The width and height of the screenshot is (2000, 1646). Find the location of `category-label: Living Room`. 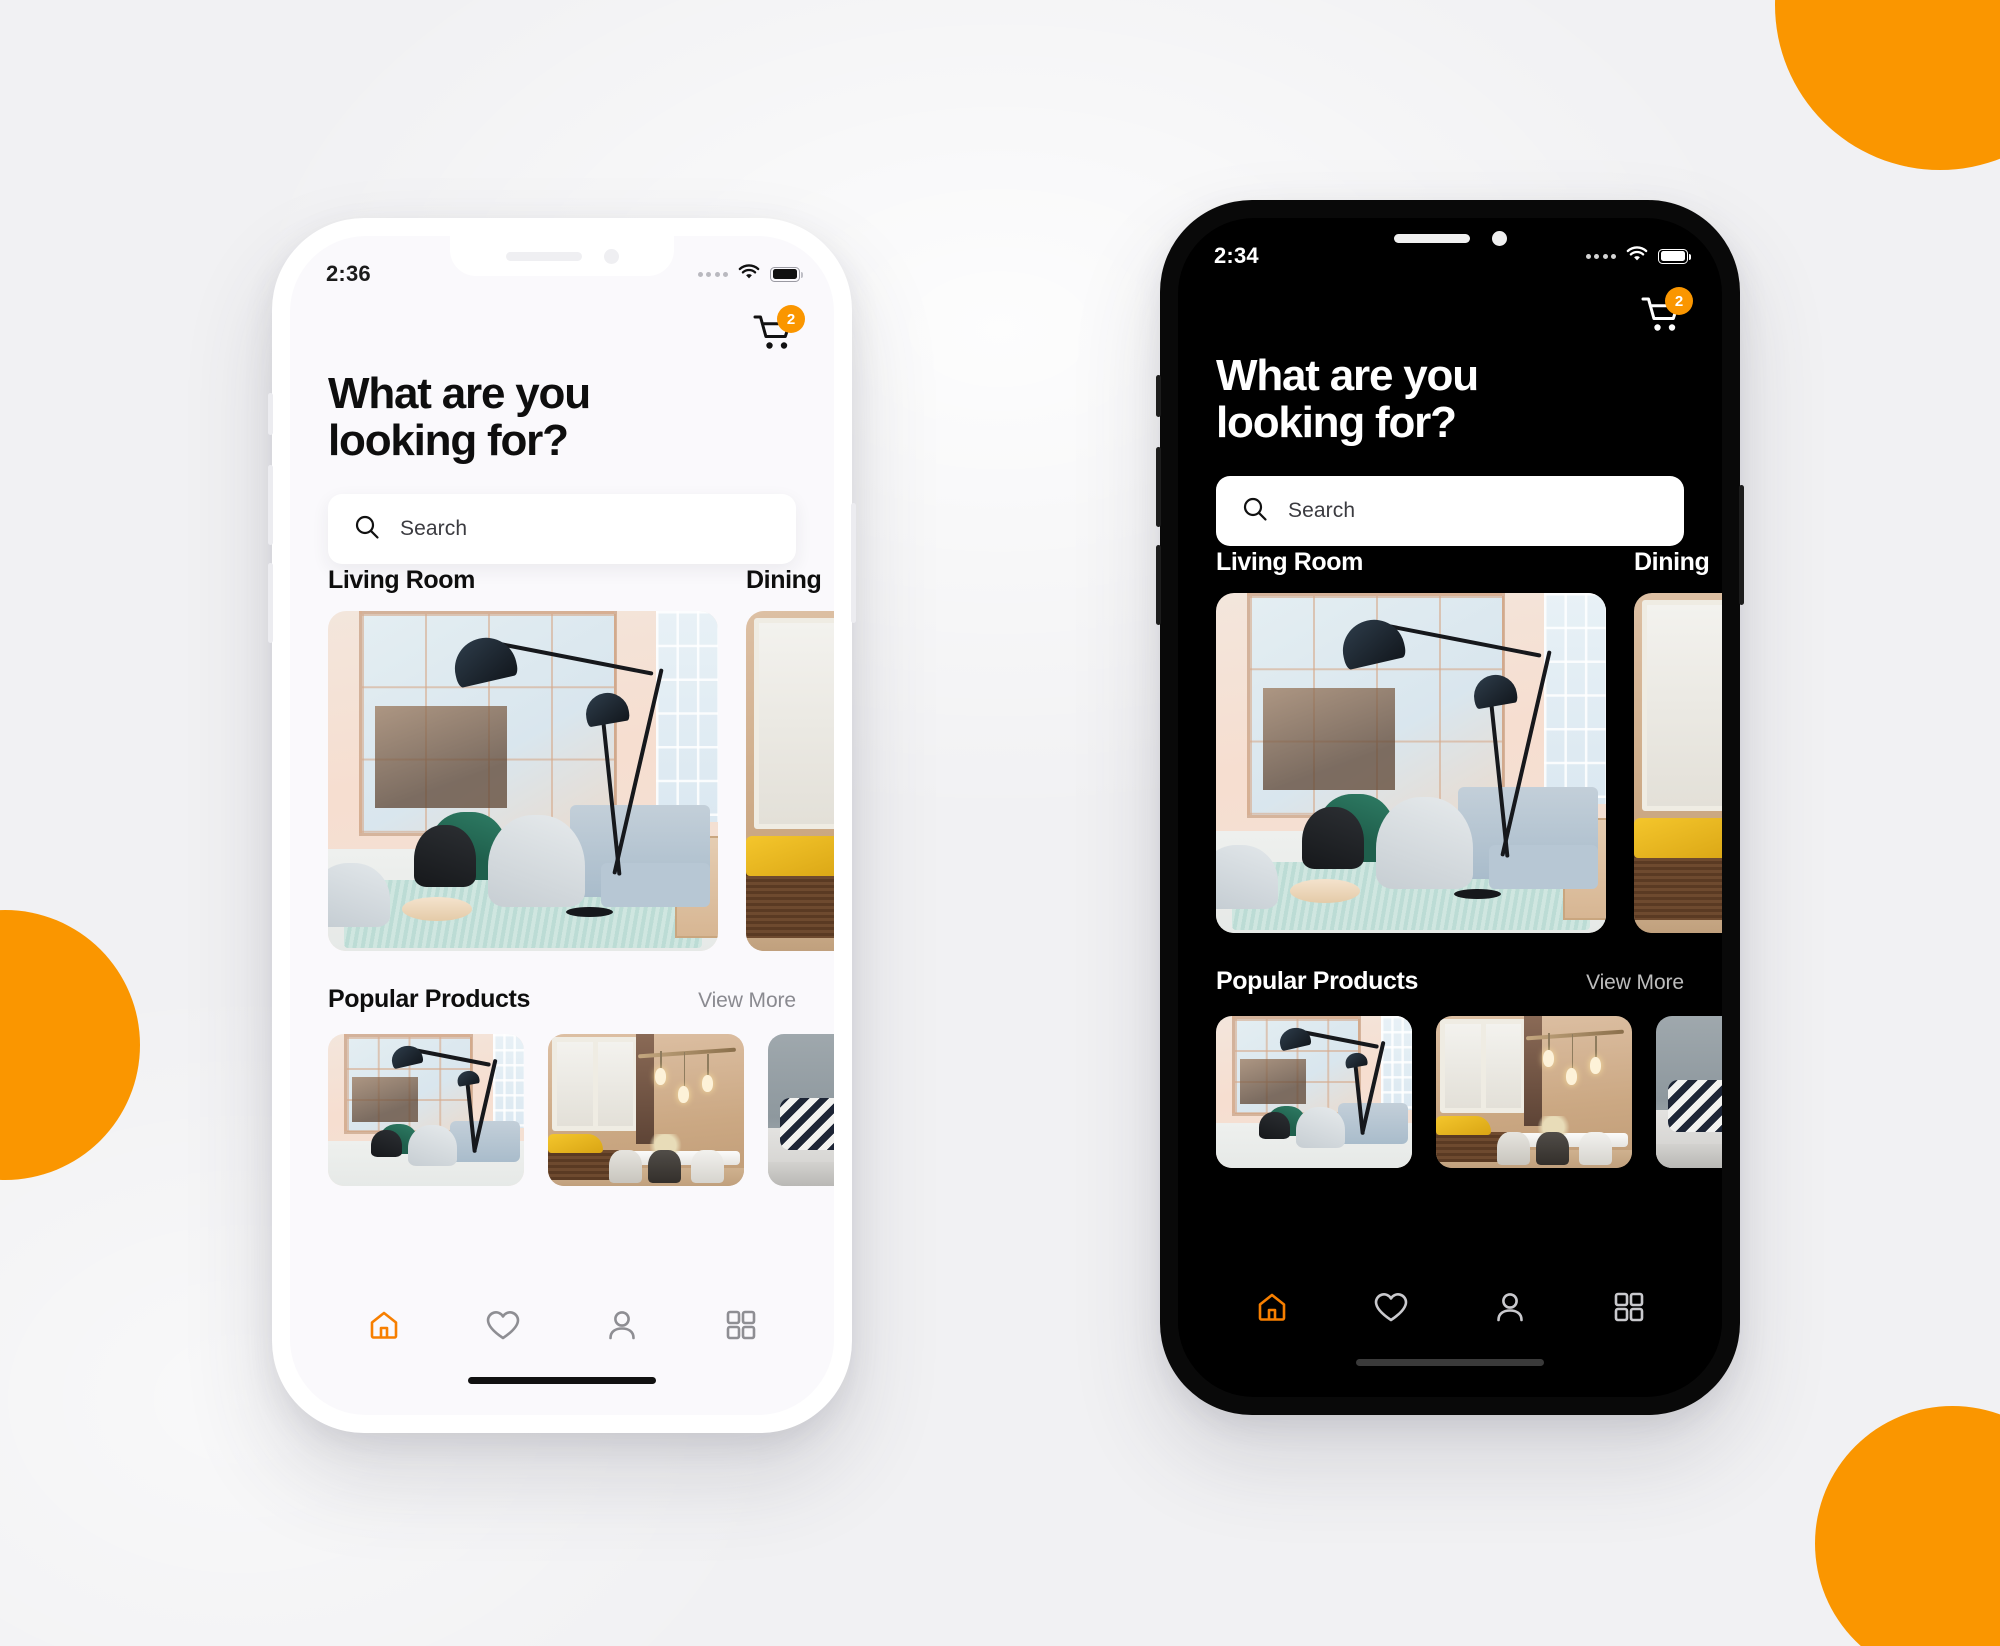

category-label: Living Room is located at coordinates (401, 580).